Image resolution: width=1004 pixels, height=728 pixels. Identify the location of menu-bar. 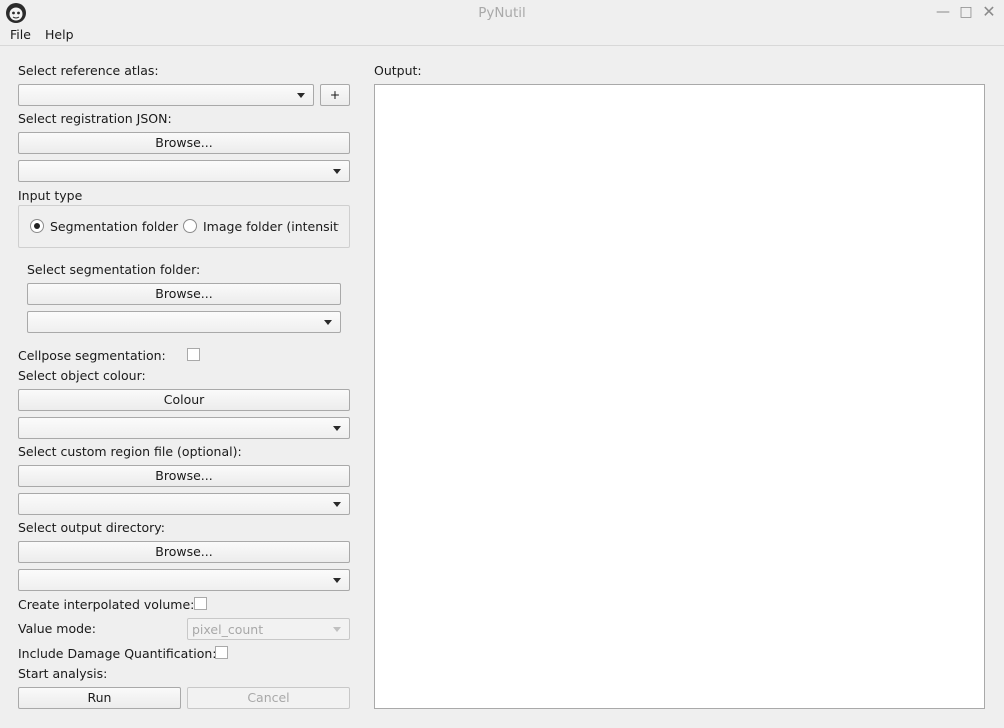
(502, 35).